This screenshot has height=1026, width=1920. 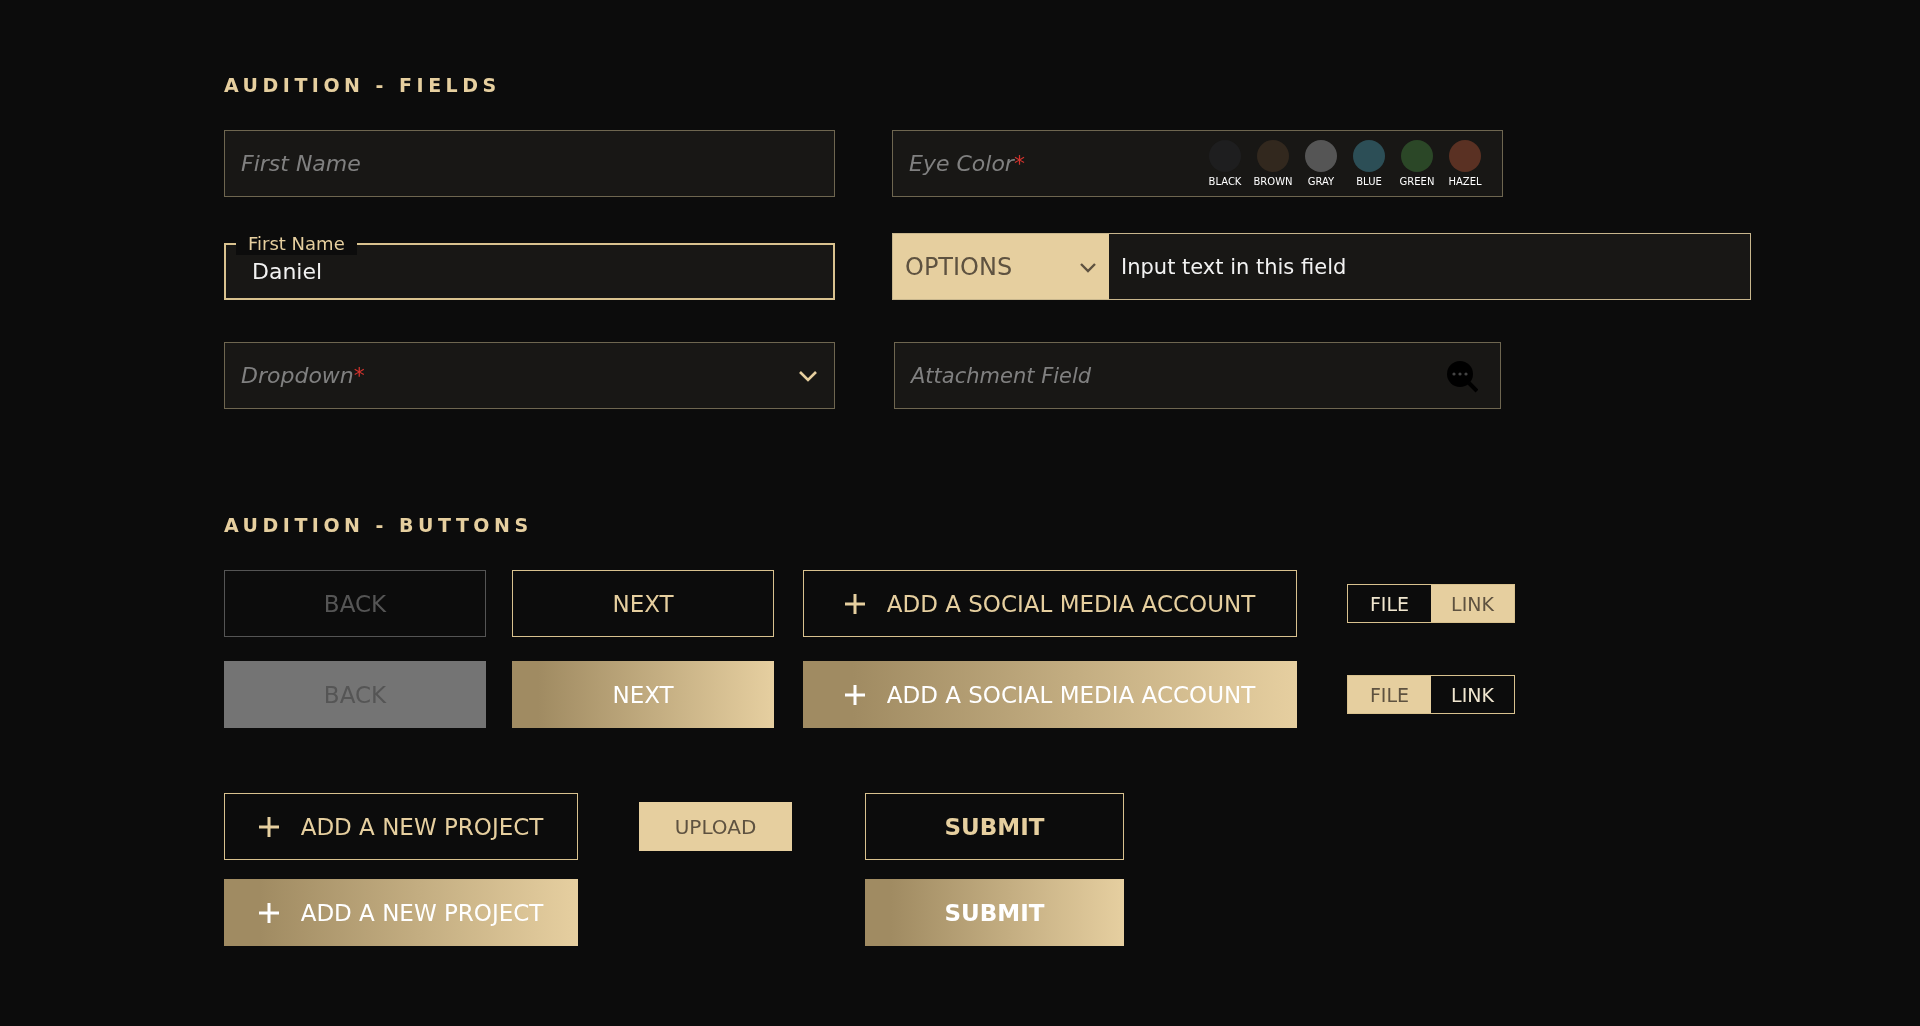 I want to click on swatch-label: BLUE, so click(x=1369, y=181).